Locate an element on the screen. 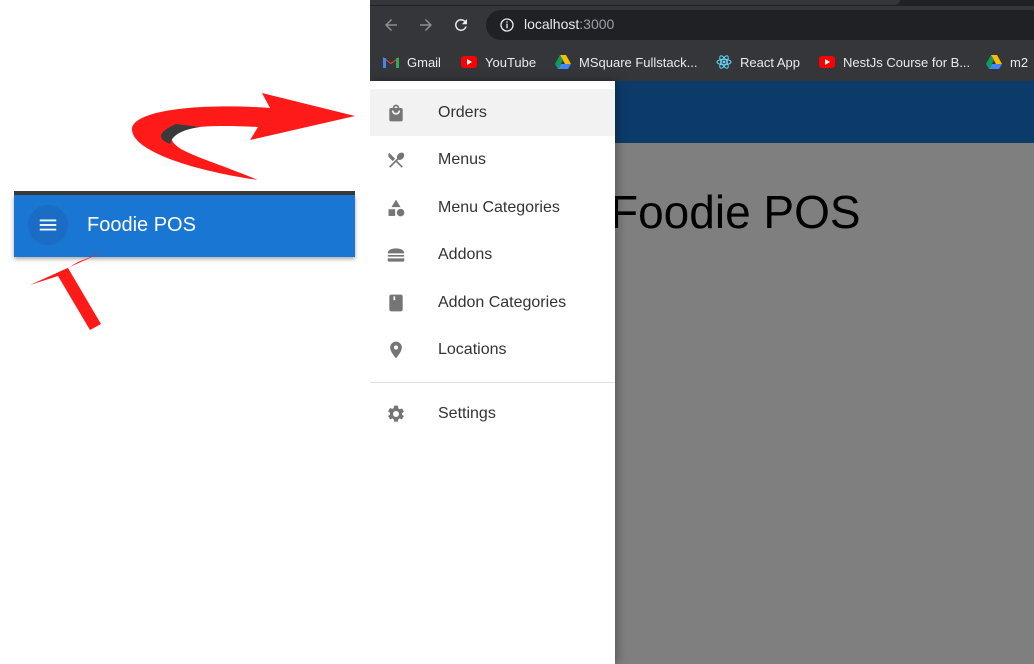 The width and height of the screenshot is (1034, 664). curved-red-arrow is located at coordinates (243, 136).